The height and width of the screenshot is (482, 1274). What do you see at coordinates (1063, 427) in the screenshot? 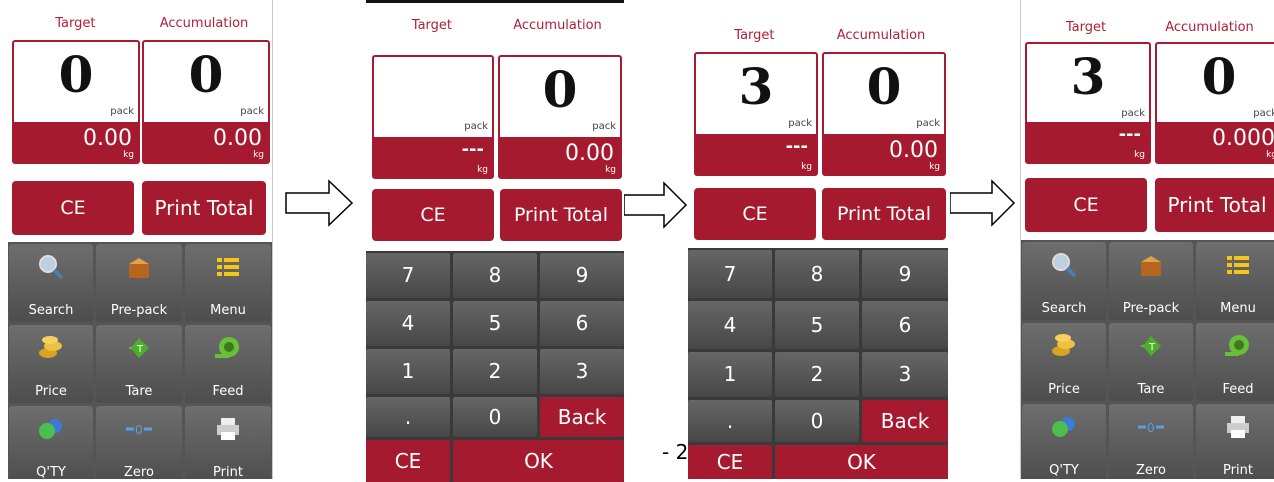
I see `quantity-balls-icon` at bounding box center [1063, 427].